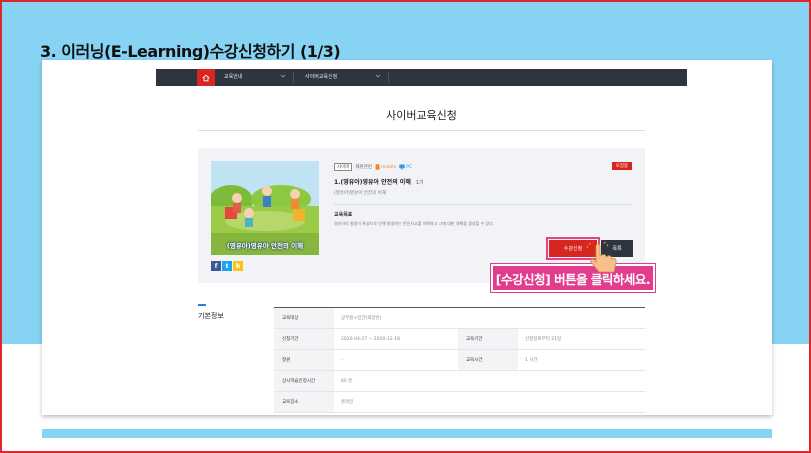 This screenshot has height=453, width=811. I want to click on table-row: 상시학습인정시간 60 분, so click(459, 381).